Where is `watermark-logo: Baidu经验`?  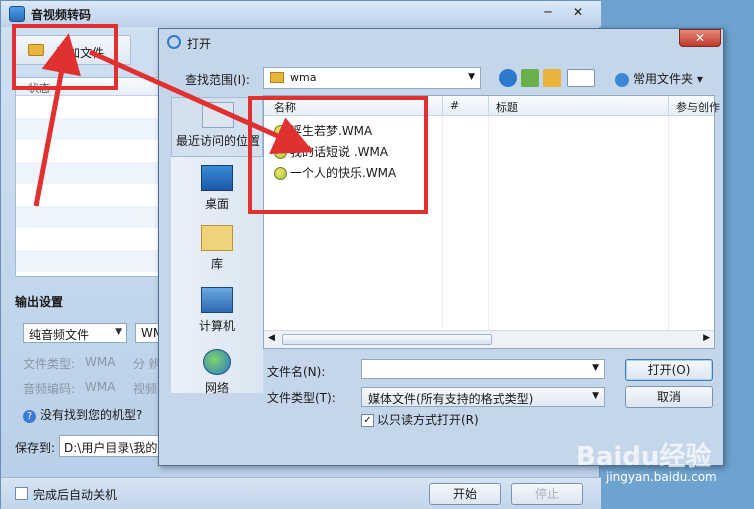
watermark-logo: Baidu经验 is located at coordinates (644, 457).